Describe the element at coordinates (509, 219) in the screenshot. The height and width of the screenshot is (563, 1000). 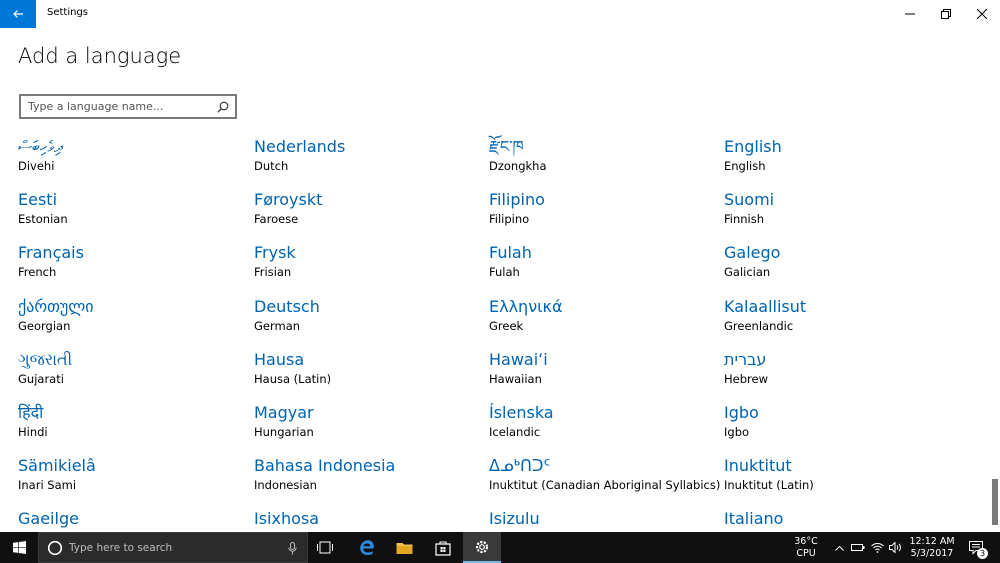
I see `language-english-name: Filipino` at that location.